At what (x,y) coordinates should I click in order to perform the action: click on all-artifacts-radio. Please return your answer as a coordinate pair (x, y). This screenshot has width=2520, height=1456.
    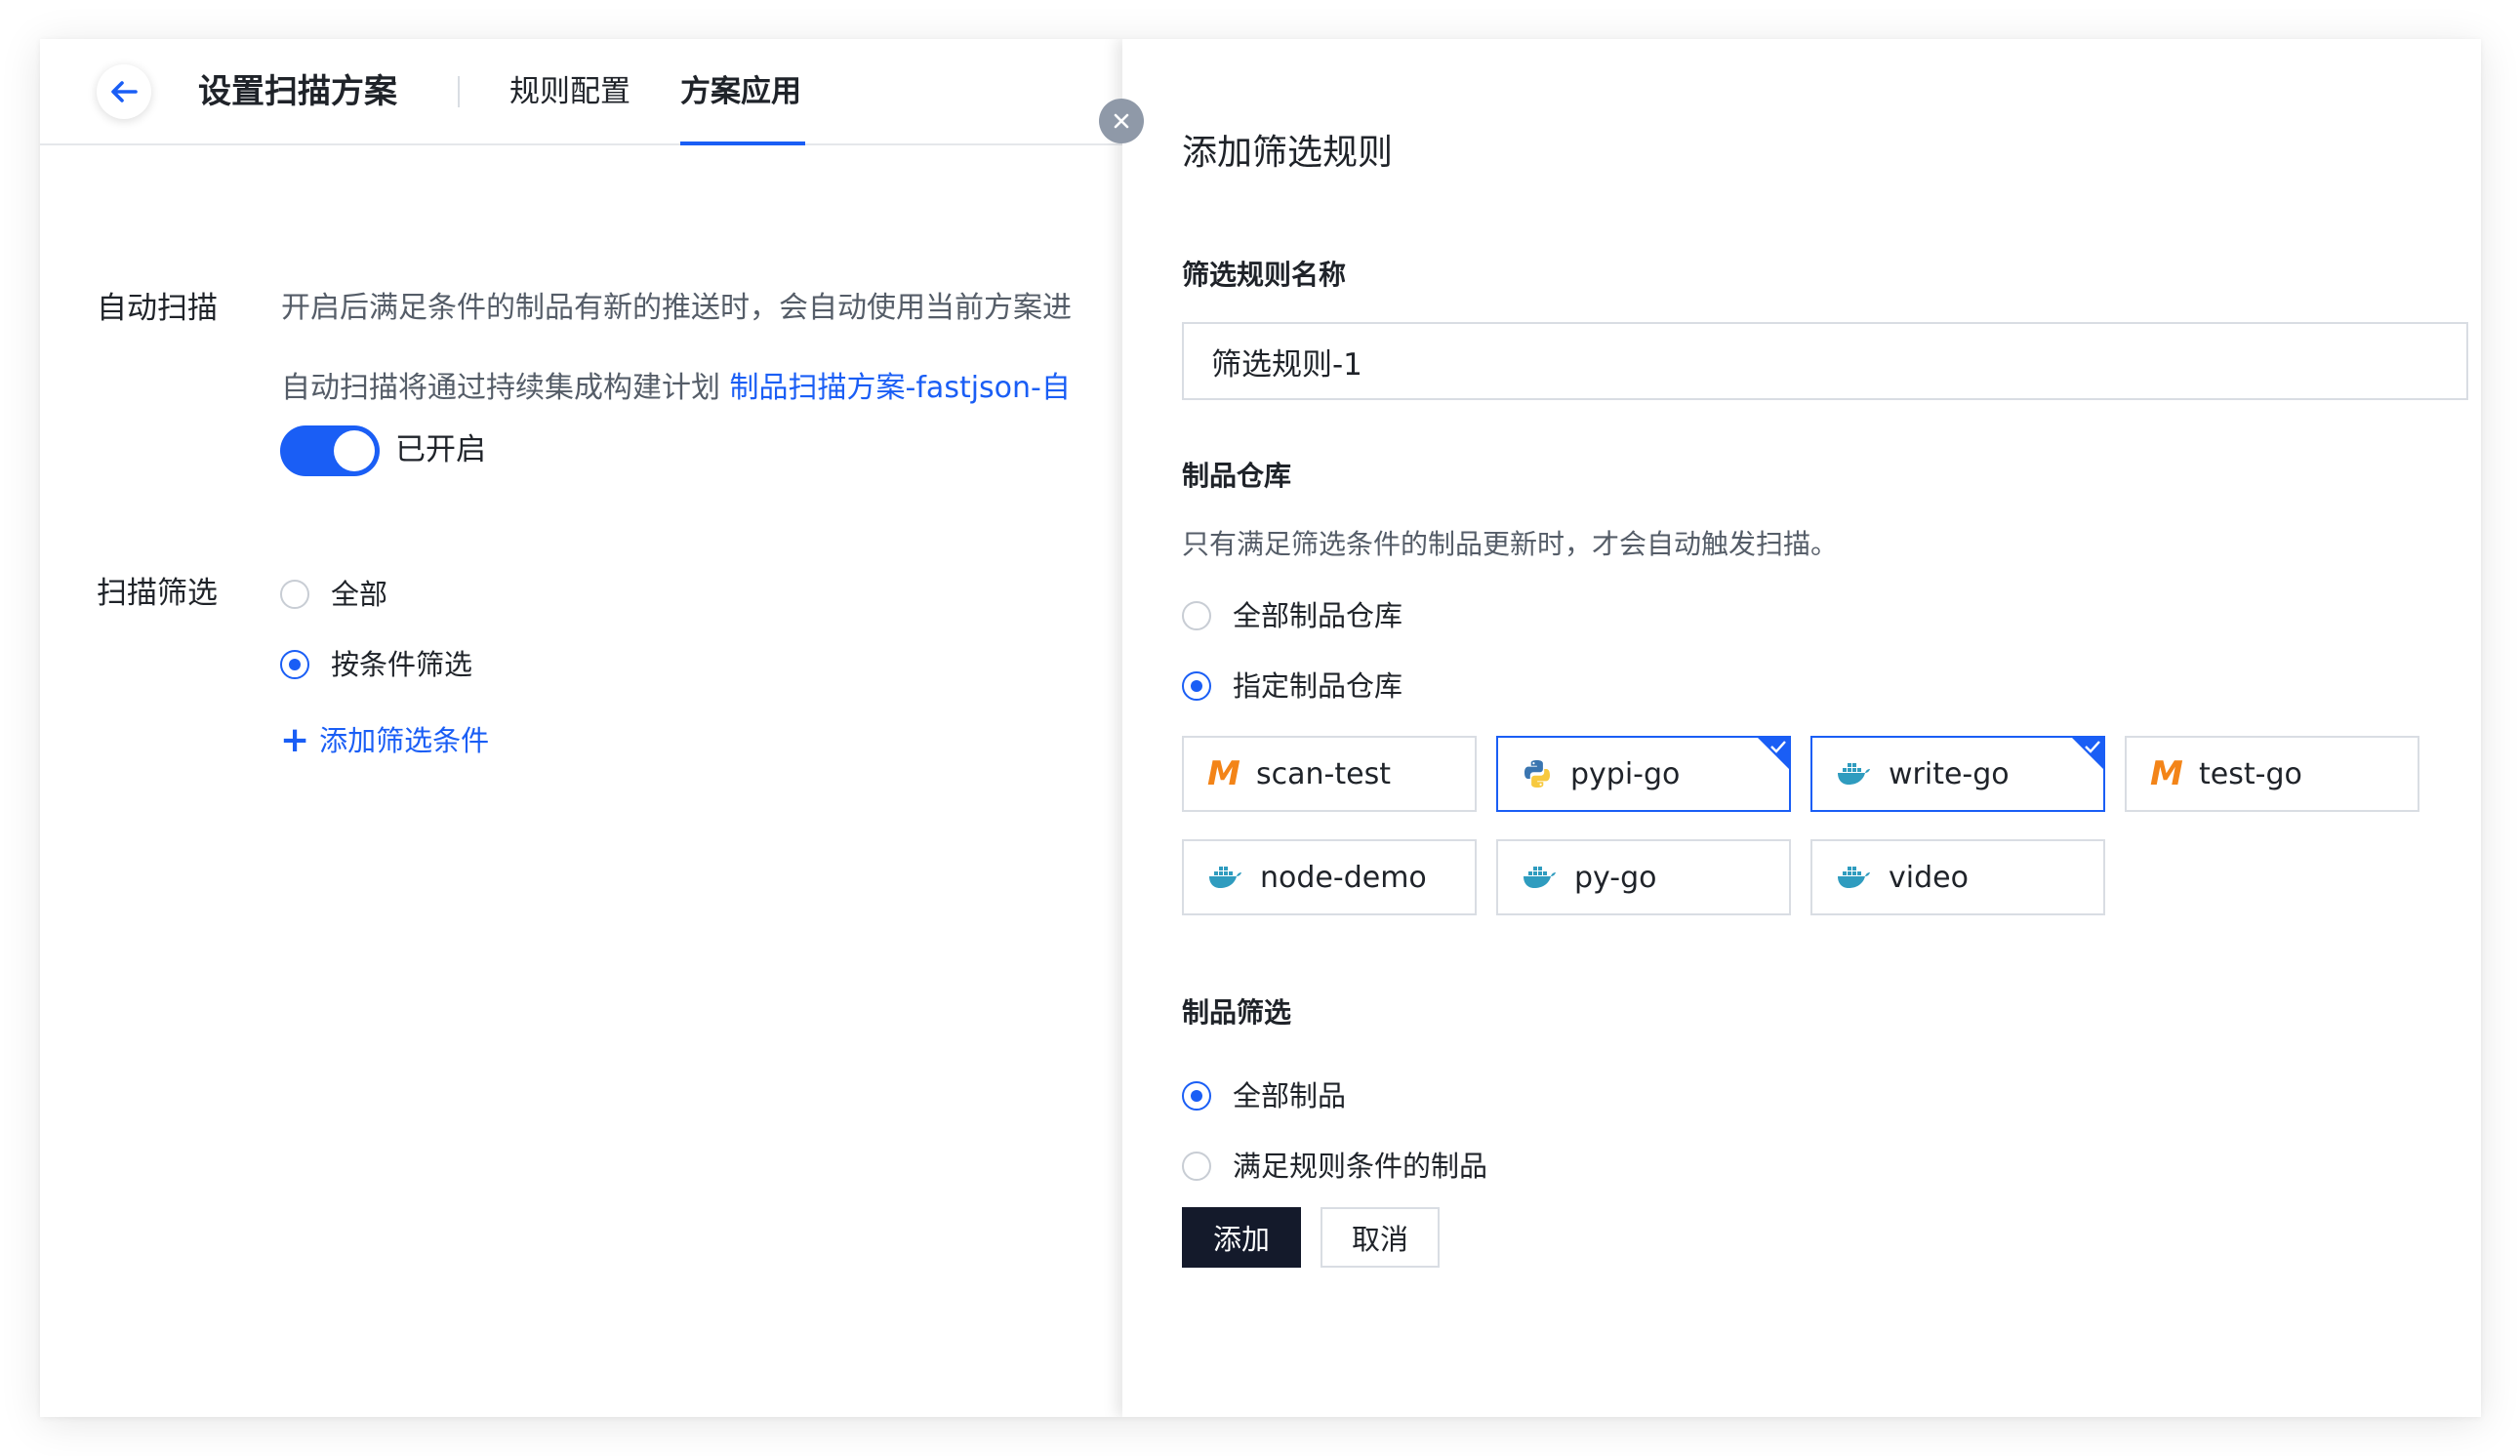
    Looking at the image, I should click on (1196, 1096).